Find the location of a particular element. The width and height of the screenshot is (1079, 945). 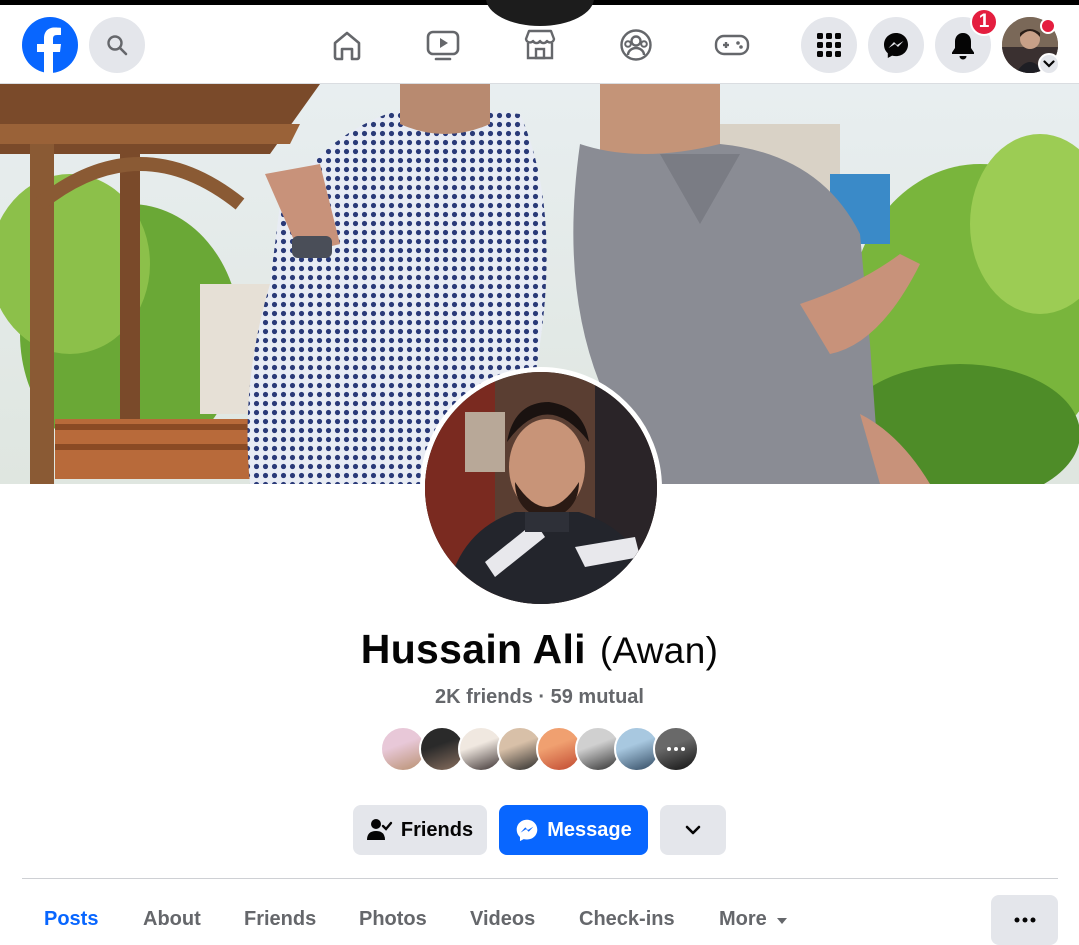

nav-home is located at coordinates (347, 45).